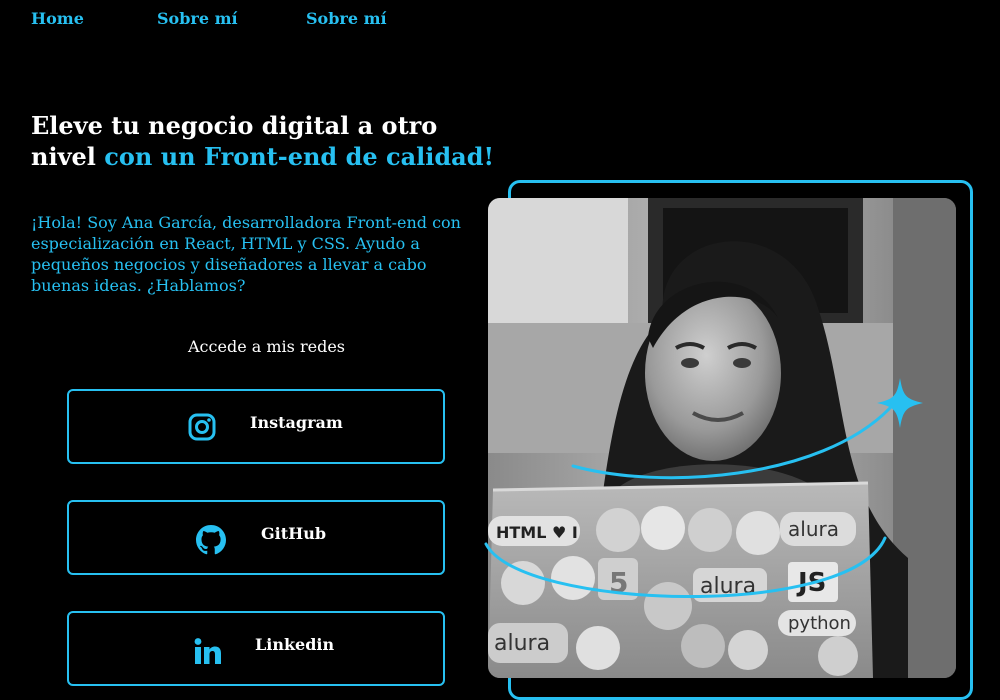  What do you see at coordinates (299, 156) in the screenshot?
I see `headline-highlight: con un Front-end de calidad!` at bounding box center [299, 156].